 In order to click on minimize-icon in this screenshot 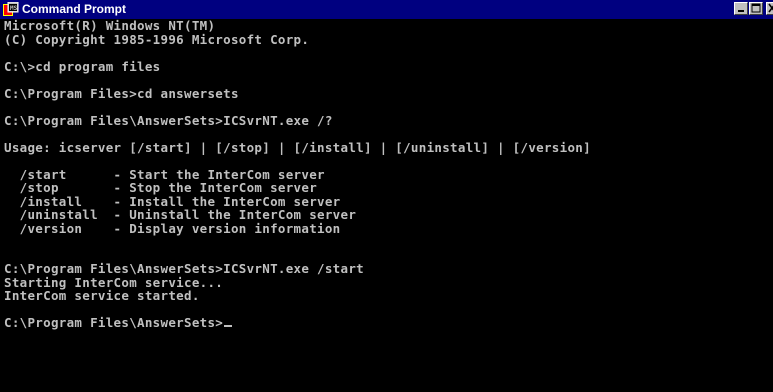, I will do `click(741, 11)`.